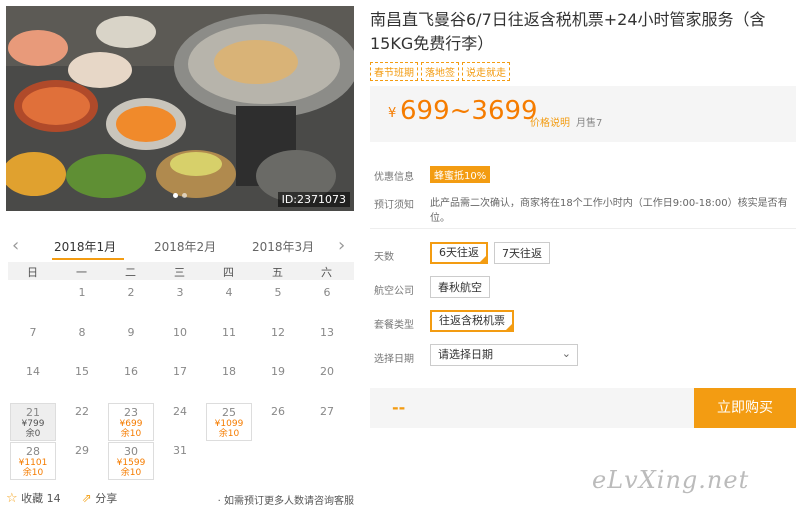 The width and height of the screenshot is (800, 515). What do you see at coordinates (82, 303) in the screenshot?
I see `calendar-day: 1` at bounding box center [82, 303].